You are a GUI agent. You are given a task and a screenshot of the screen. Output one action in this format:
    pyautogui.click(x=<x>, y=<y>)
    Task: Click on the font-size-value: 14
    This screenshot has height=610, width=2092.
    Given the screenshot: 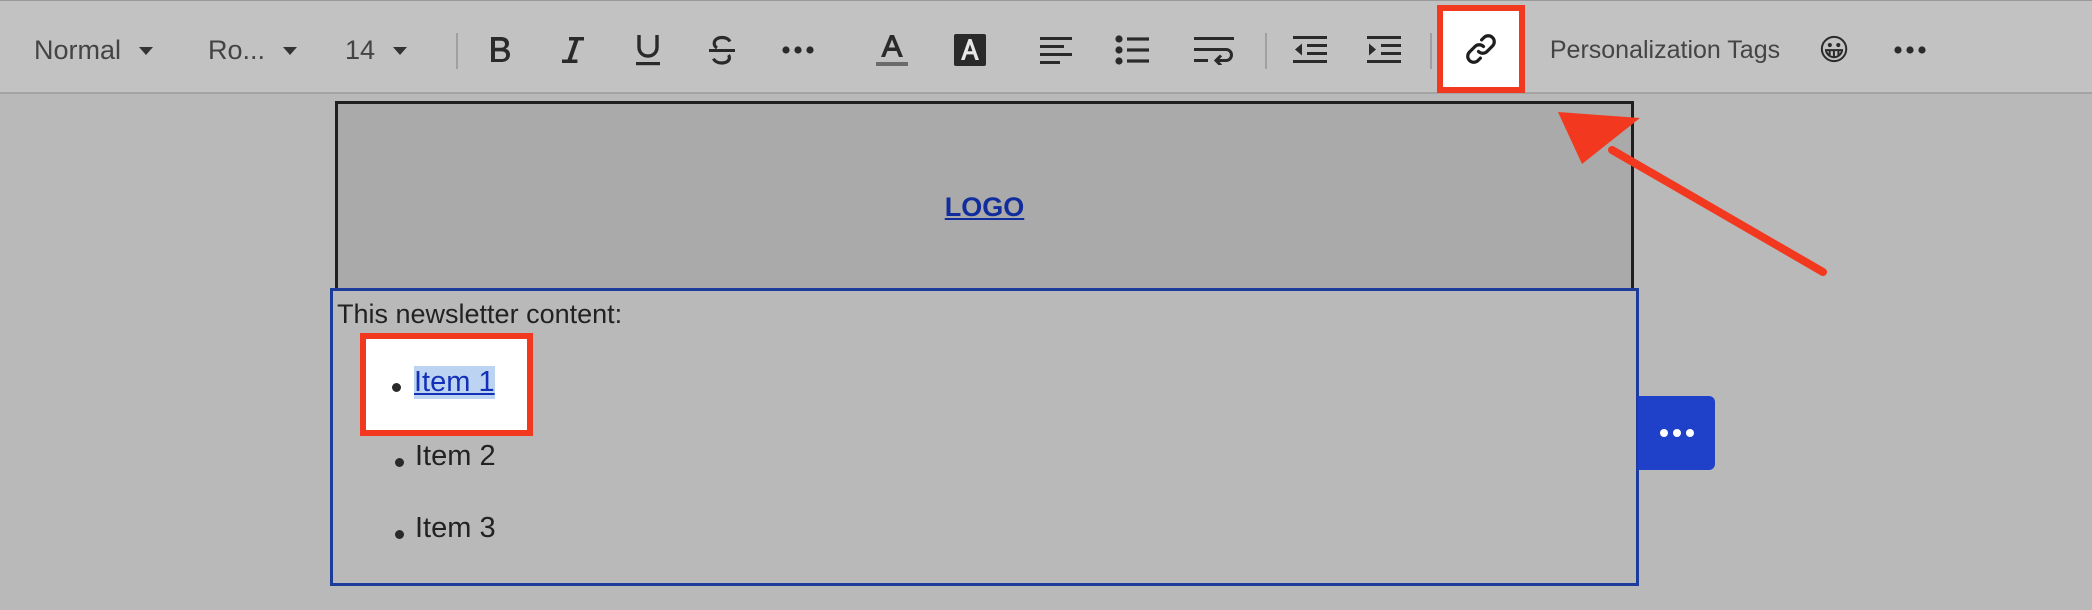 What is the action you would take?
    pyautogui.click(x=360, y=49)
    